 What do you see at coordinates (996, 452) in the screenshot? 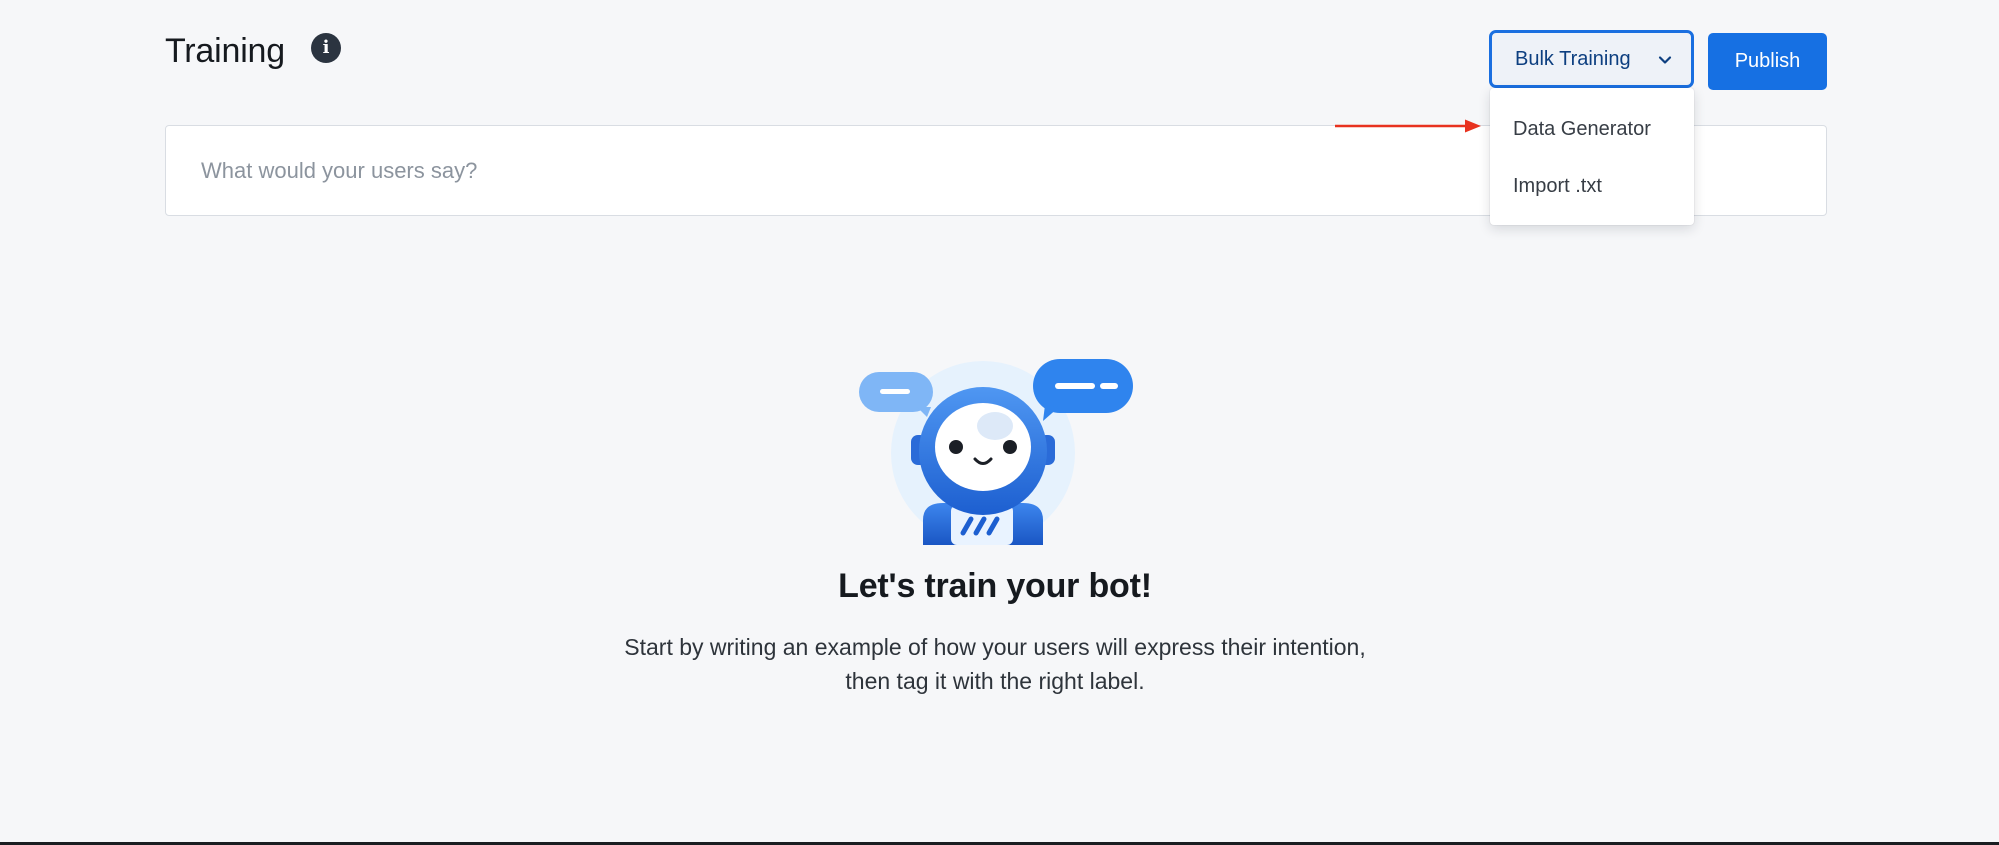
I see `robot-illustration` at bounding box center [996, 452].